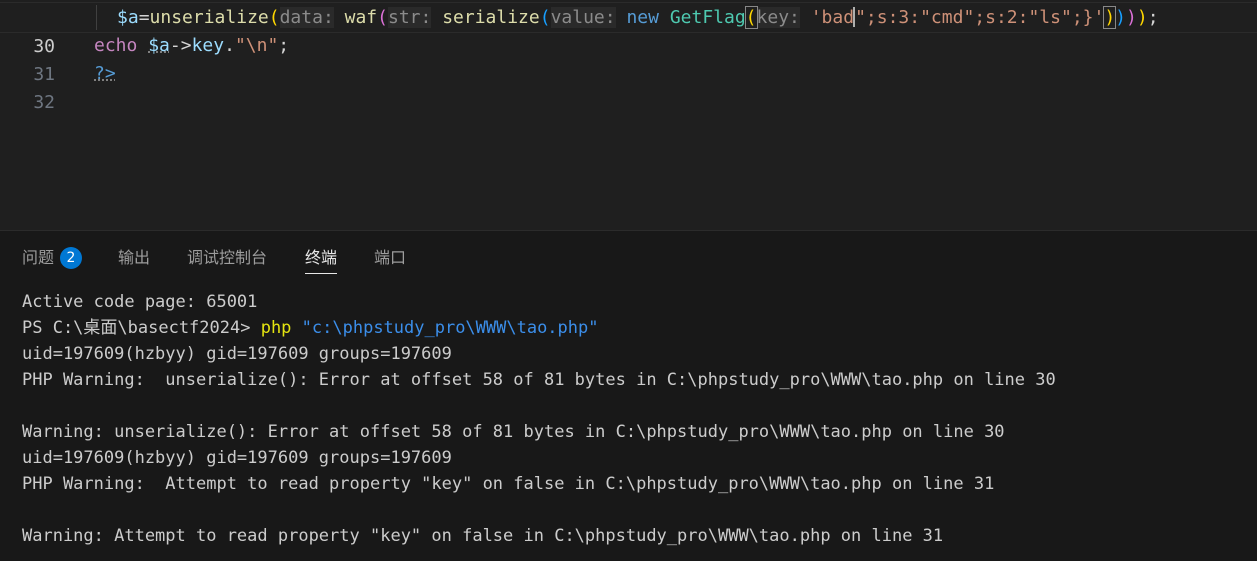 Image resolution: width=1257 pixels, height=561 pixels. I want to click on tab-problems: 问题 2, so click(52, 259).